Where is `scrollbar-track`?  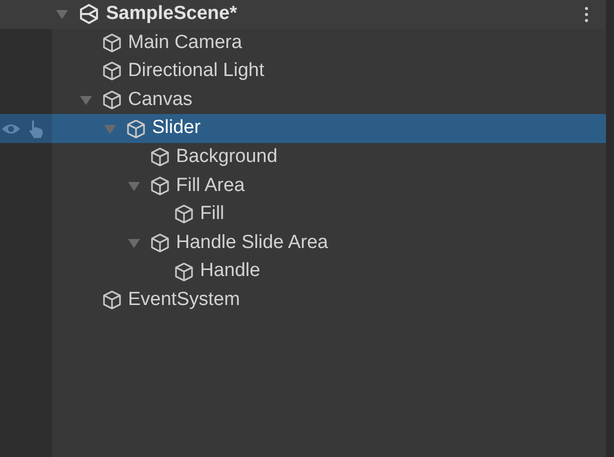 scrollbar-track is located at coordinates (610, 228).